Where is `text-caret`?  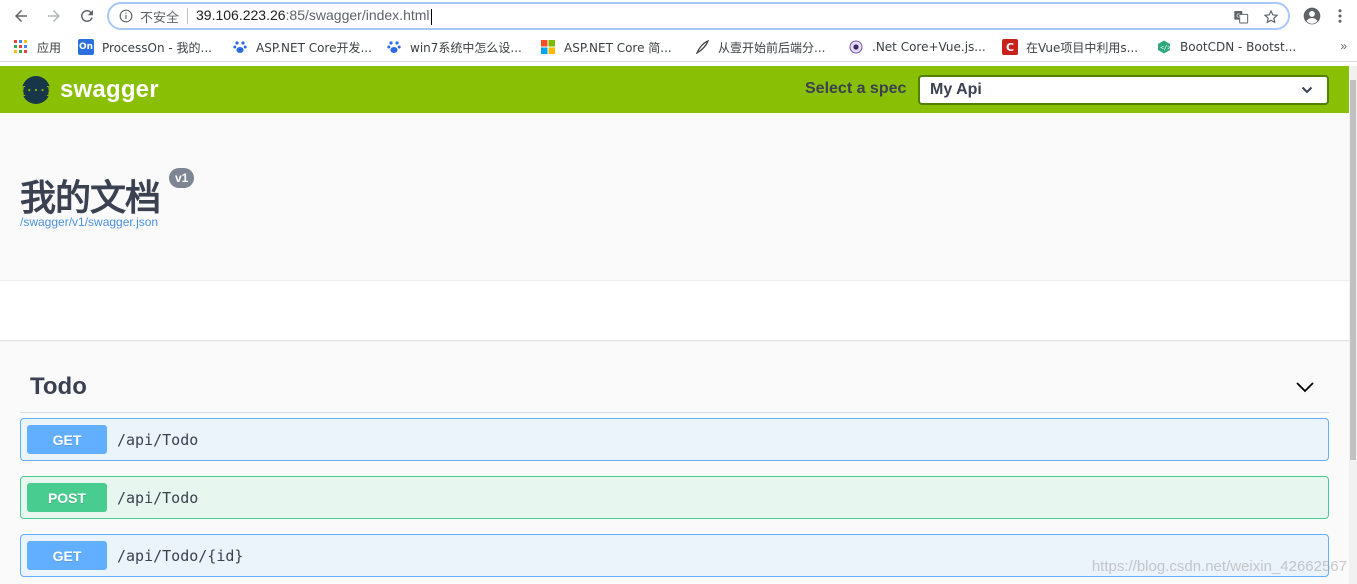 text-caret is located at coordinates (431, 16).